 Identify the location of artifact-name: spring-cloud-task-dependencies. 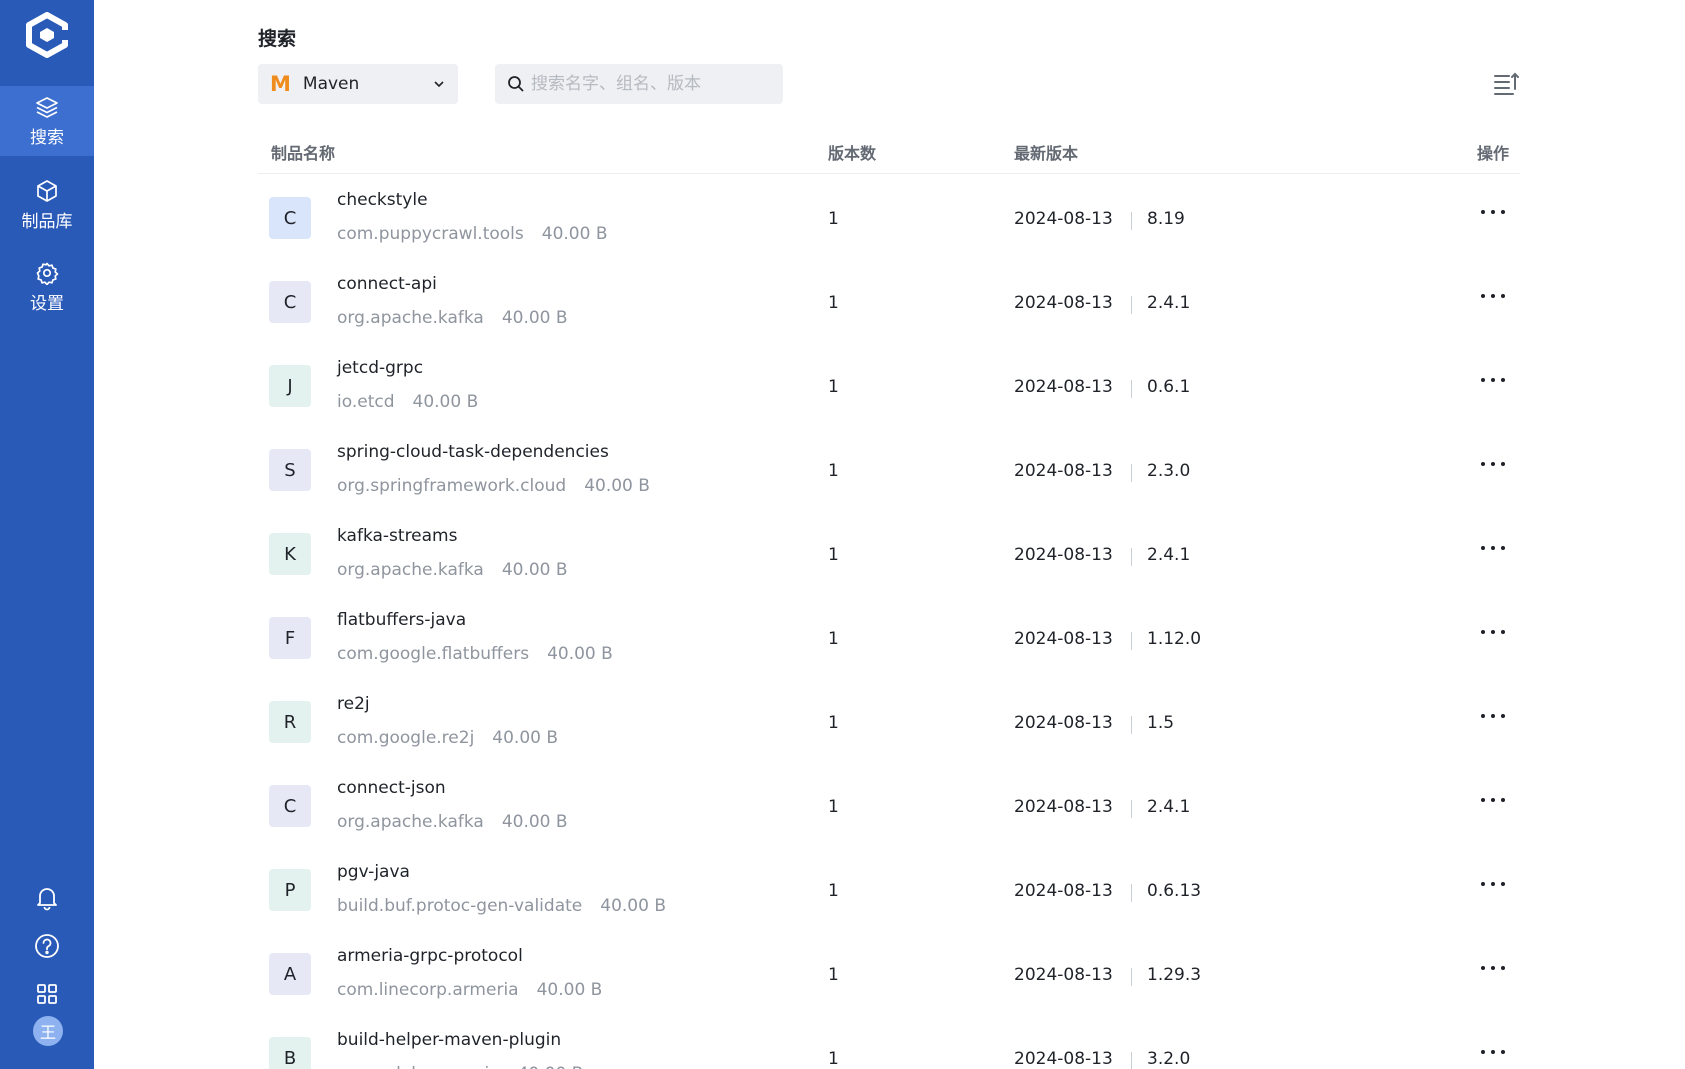
(473, 452).